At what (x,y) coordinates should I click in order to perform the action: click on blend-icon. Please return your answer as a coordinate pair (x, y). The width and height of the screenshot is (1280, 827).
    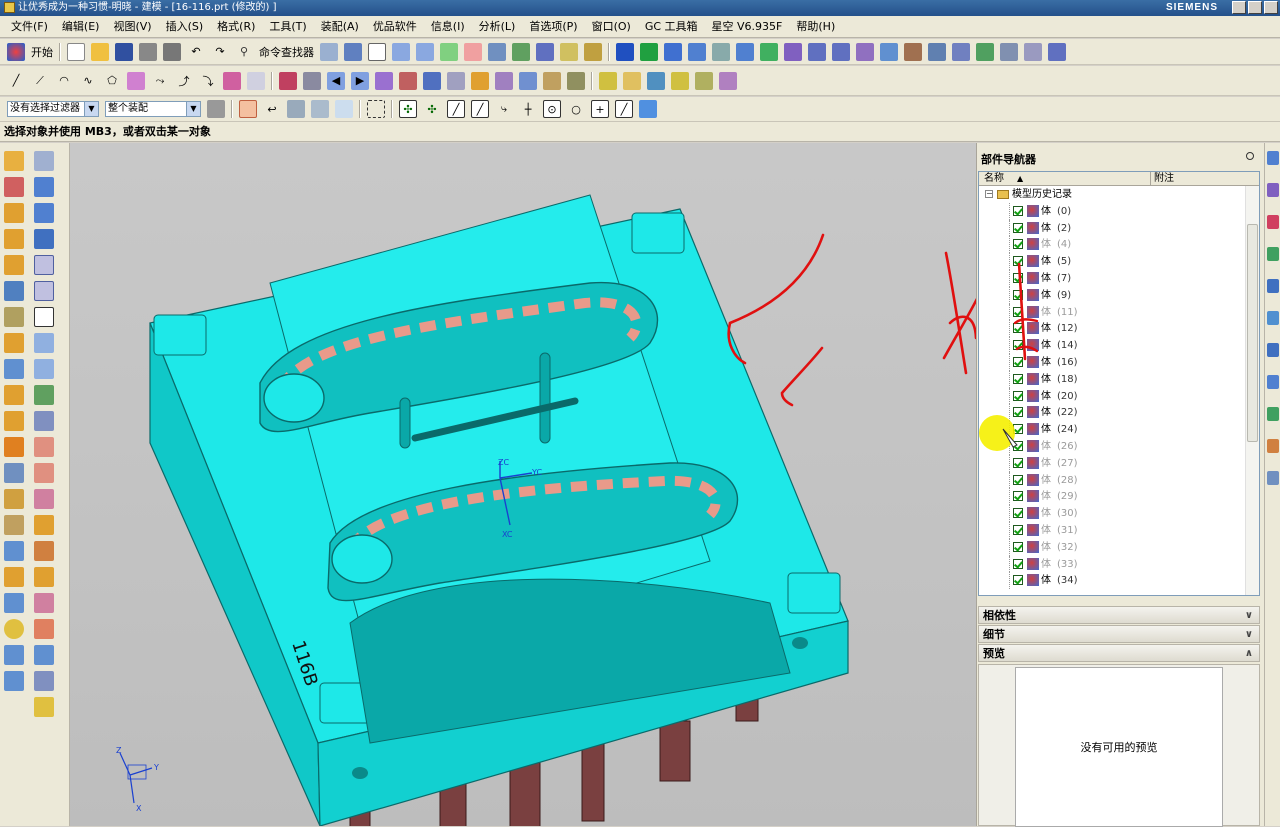
    Looking at the image, I should click on (14, 421).